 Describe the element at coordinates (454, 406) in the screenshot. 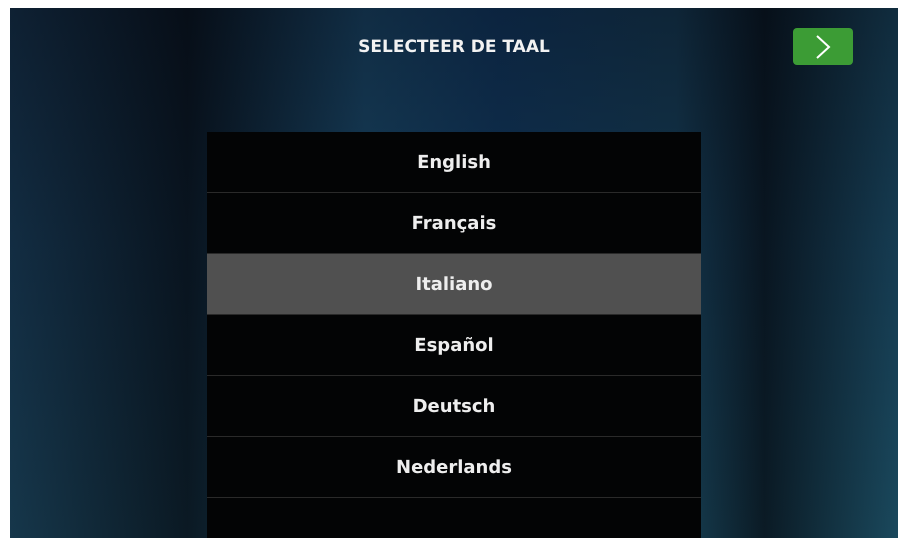

I see `language-option: Deutsch` at that location.